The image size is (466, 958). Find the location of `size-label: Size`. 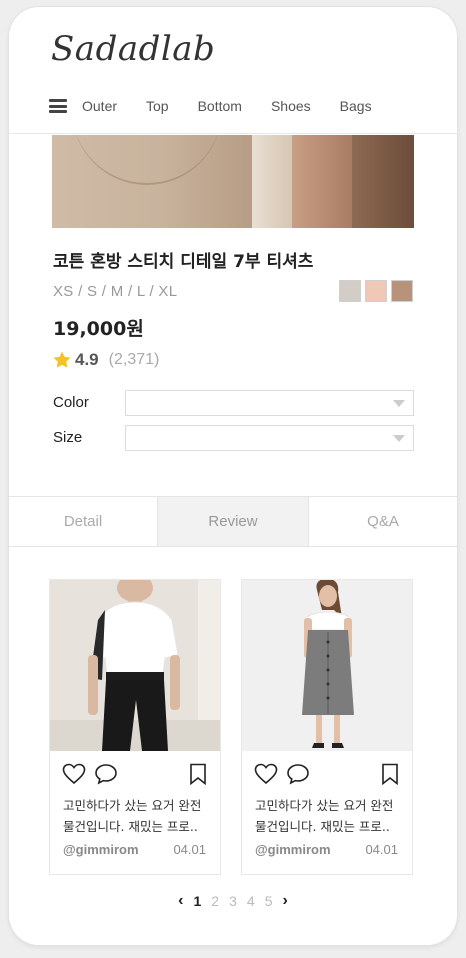

size-label: Size is located at coordinates (68, 437).